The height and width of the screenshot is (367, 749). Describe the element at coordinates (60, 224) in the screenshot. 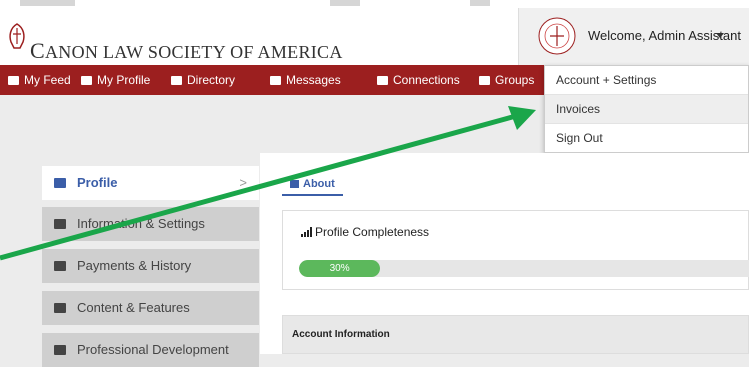

I see `gears-icon` at that location.